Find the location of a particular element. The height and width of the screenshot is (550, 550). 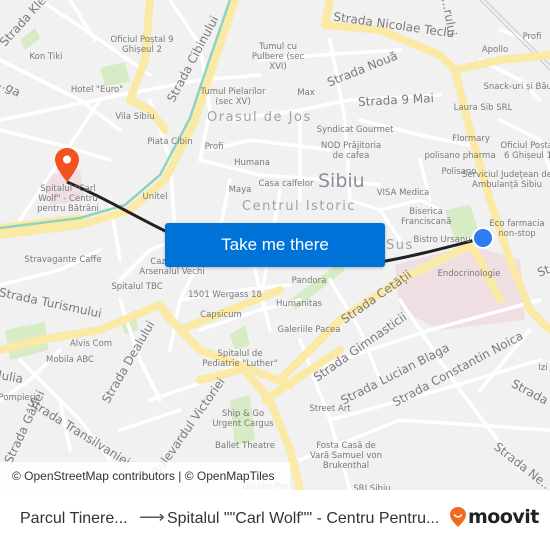

poi-label: Tumul Pielarilor (sec XV) is located at coordinates (233, 97).